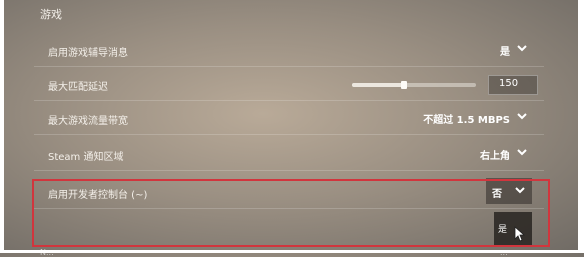 This screenshot has height=257, width=584. Describe the element at coordinates (51, 14) in the screenshot. I see `section-title: 游戏` at that location.